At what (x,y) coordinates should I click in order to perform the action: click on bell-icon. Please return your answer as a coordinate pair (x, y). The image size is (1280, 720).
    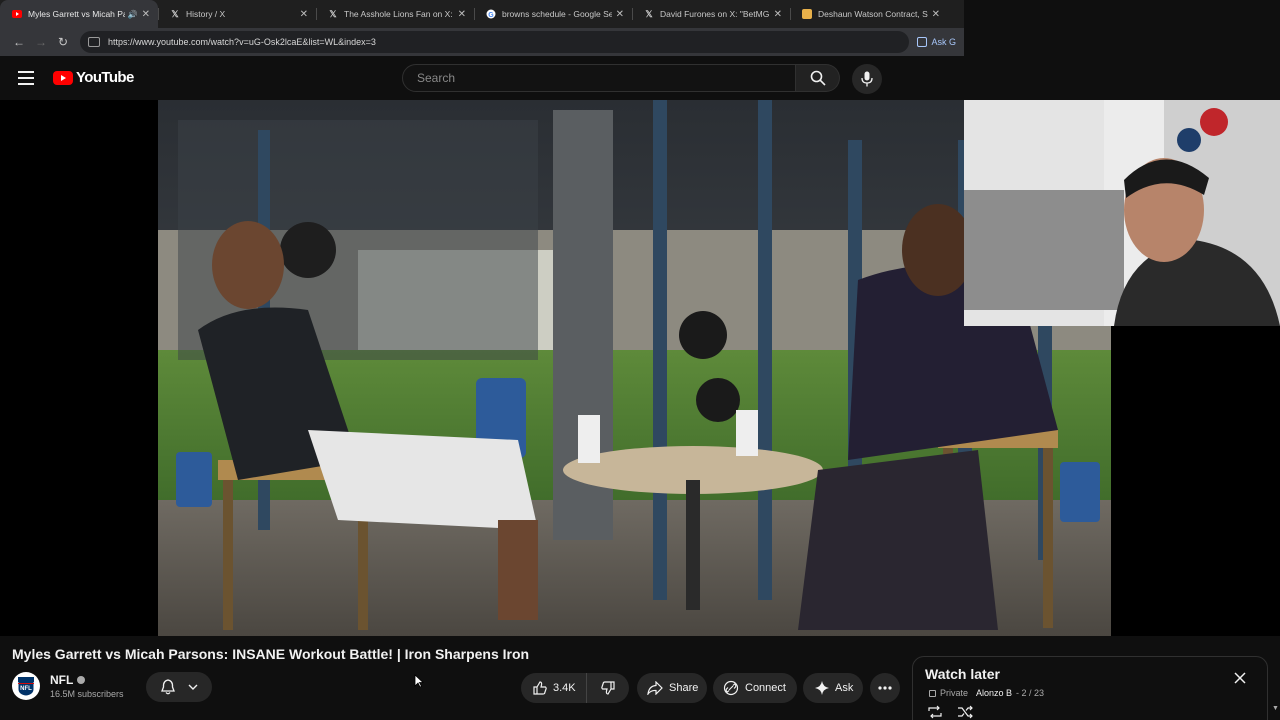
    Looking at the image, I should click on (167, 687).